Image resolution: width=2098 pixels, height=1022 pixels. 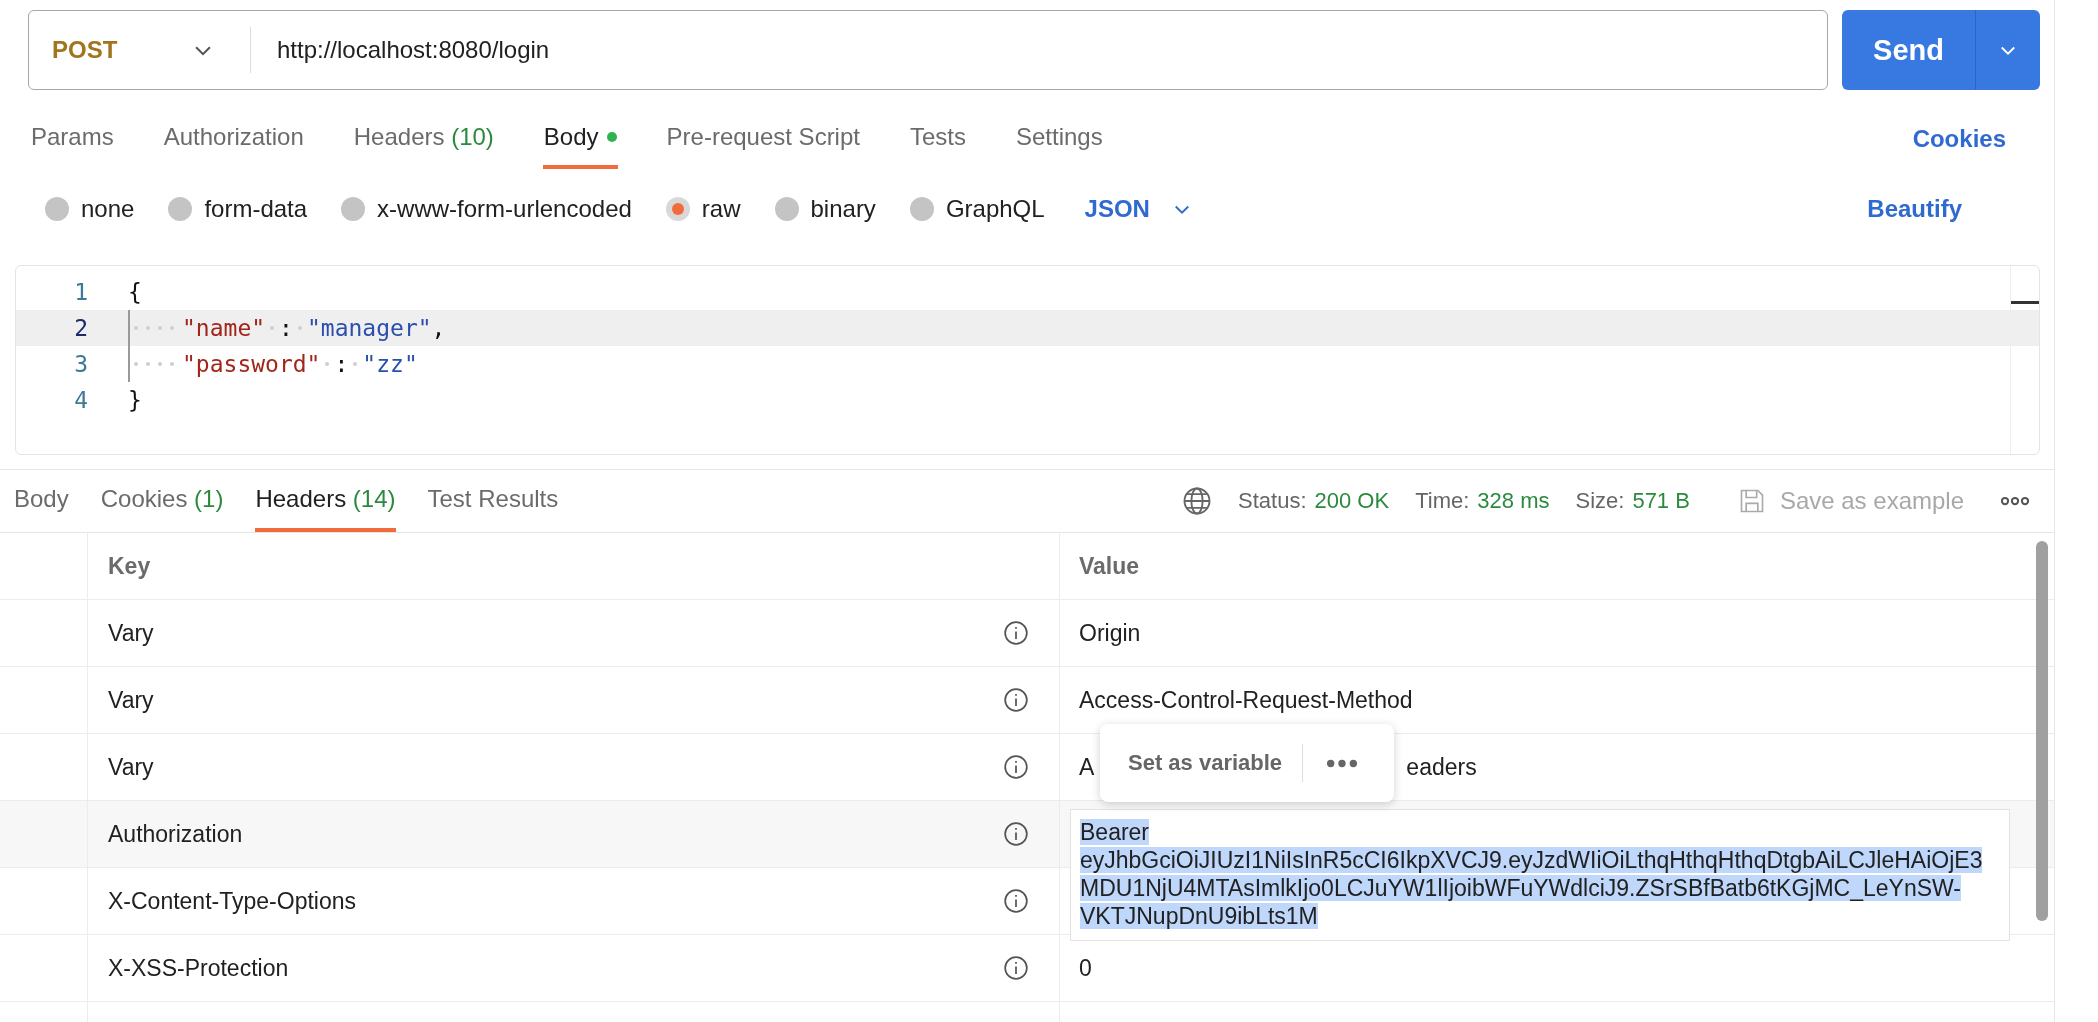 What do you see at coordinates (1085, 968) in the screenshot?
I see `header-value: 0` at bounding box center [1085, 968].